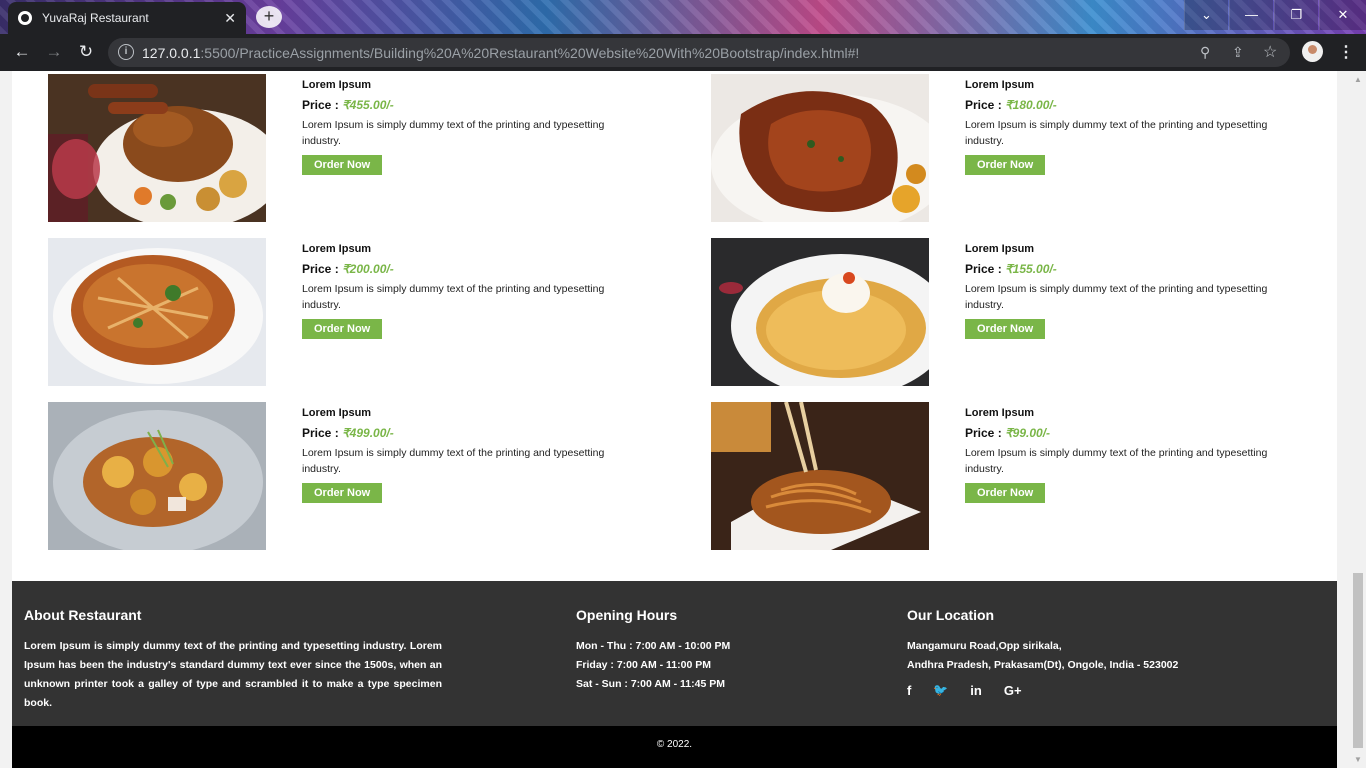 The height and width of the screenshot is (768, 1366). Describe the element at coordinates (95, 18) in the screenshot. I see `tab-title: YuvaRaj Restaurant` at that location.